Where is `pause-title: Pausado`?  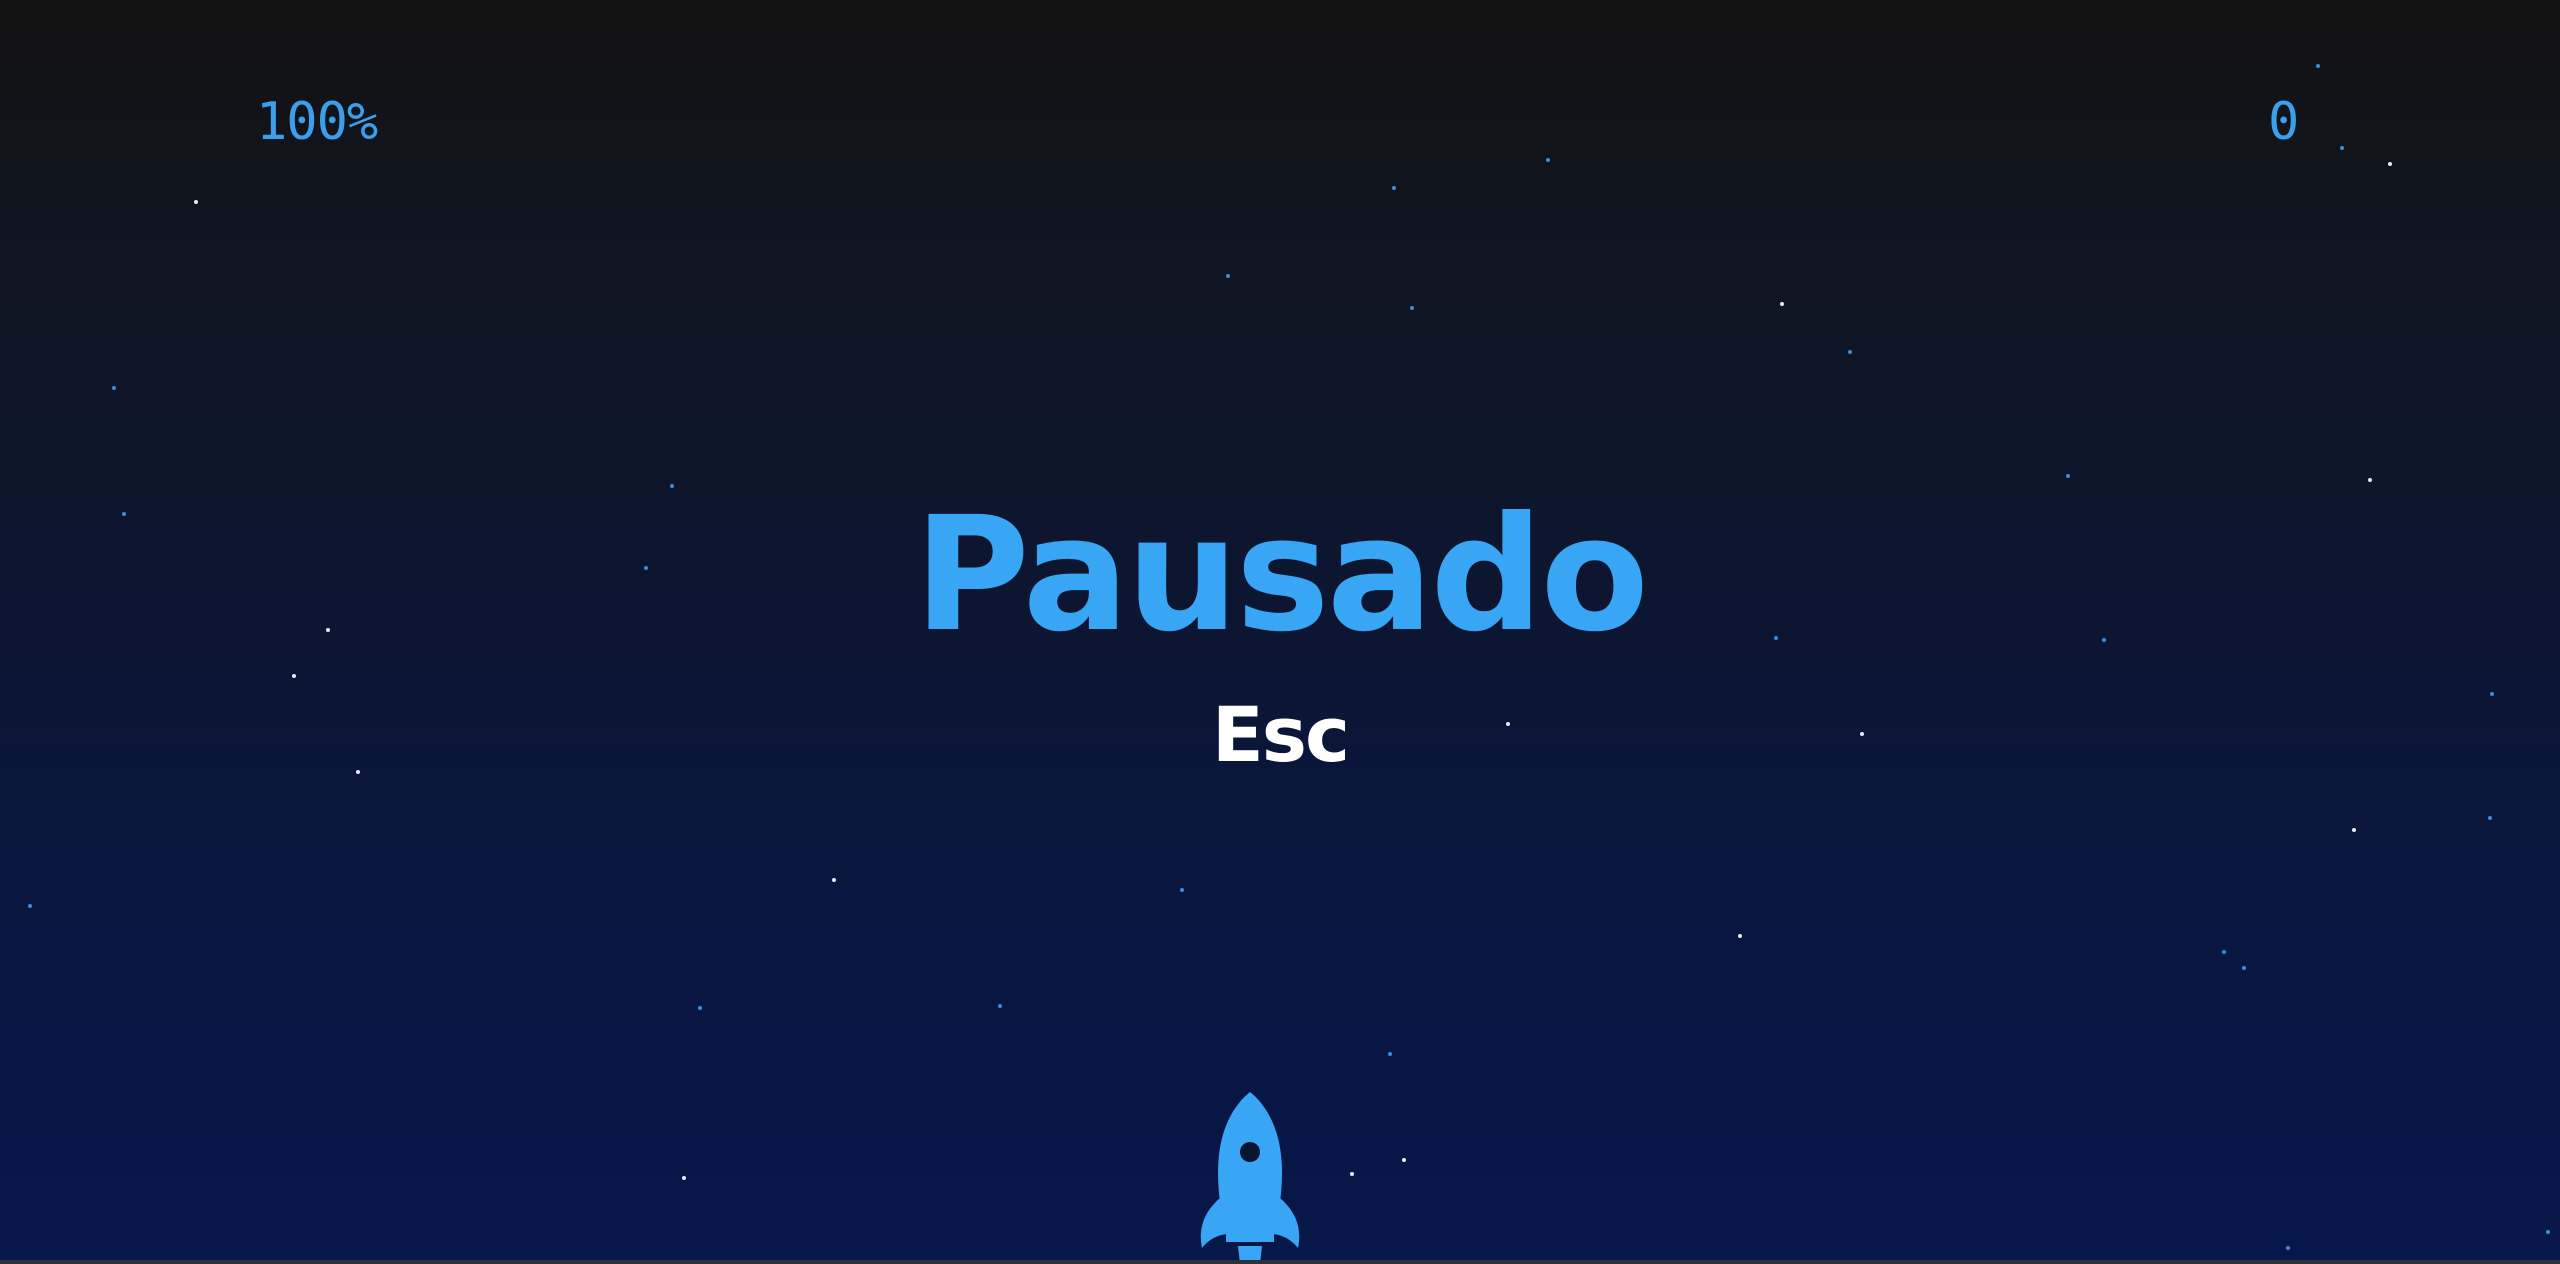
pause-title: Pausado is located at coordinates (1281, 575).